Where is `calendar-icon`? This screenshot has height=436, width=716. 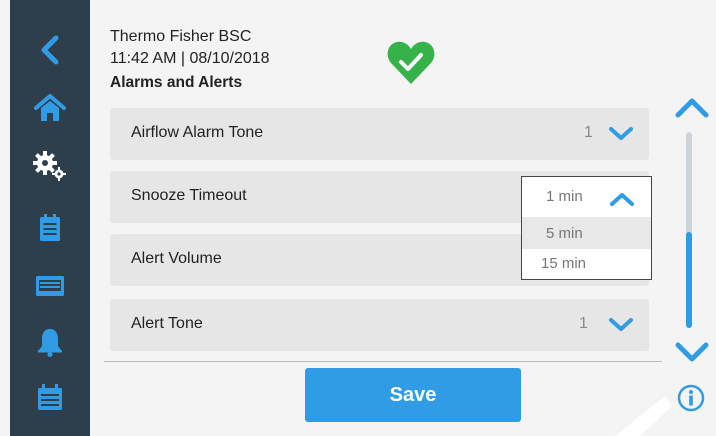
calendar-icon is located at coordinates (50, 397).